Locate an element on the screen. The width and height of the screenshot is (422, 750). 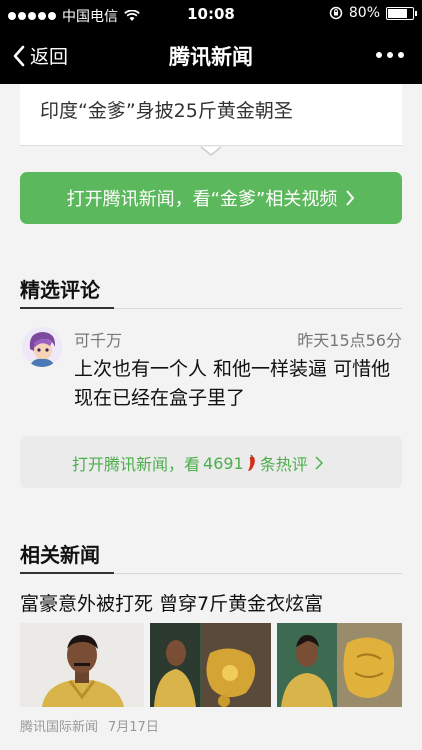
more-menu-button is located at coordinates (390, 55).